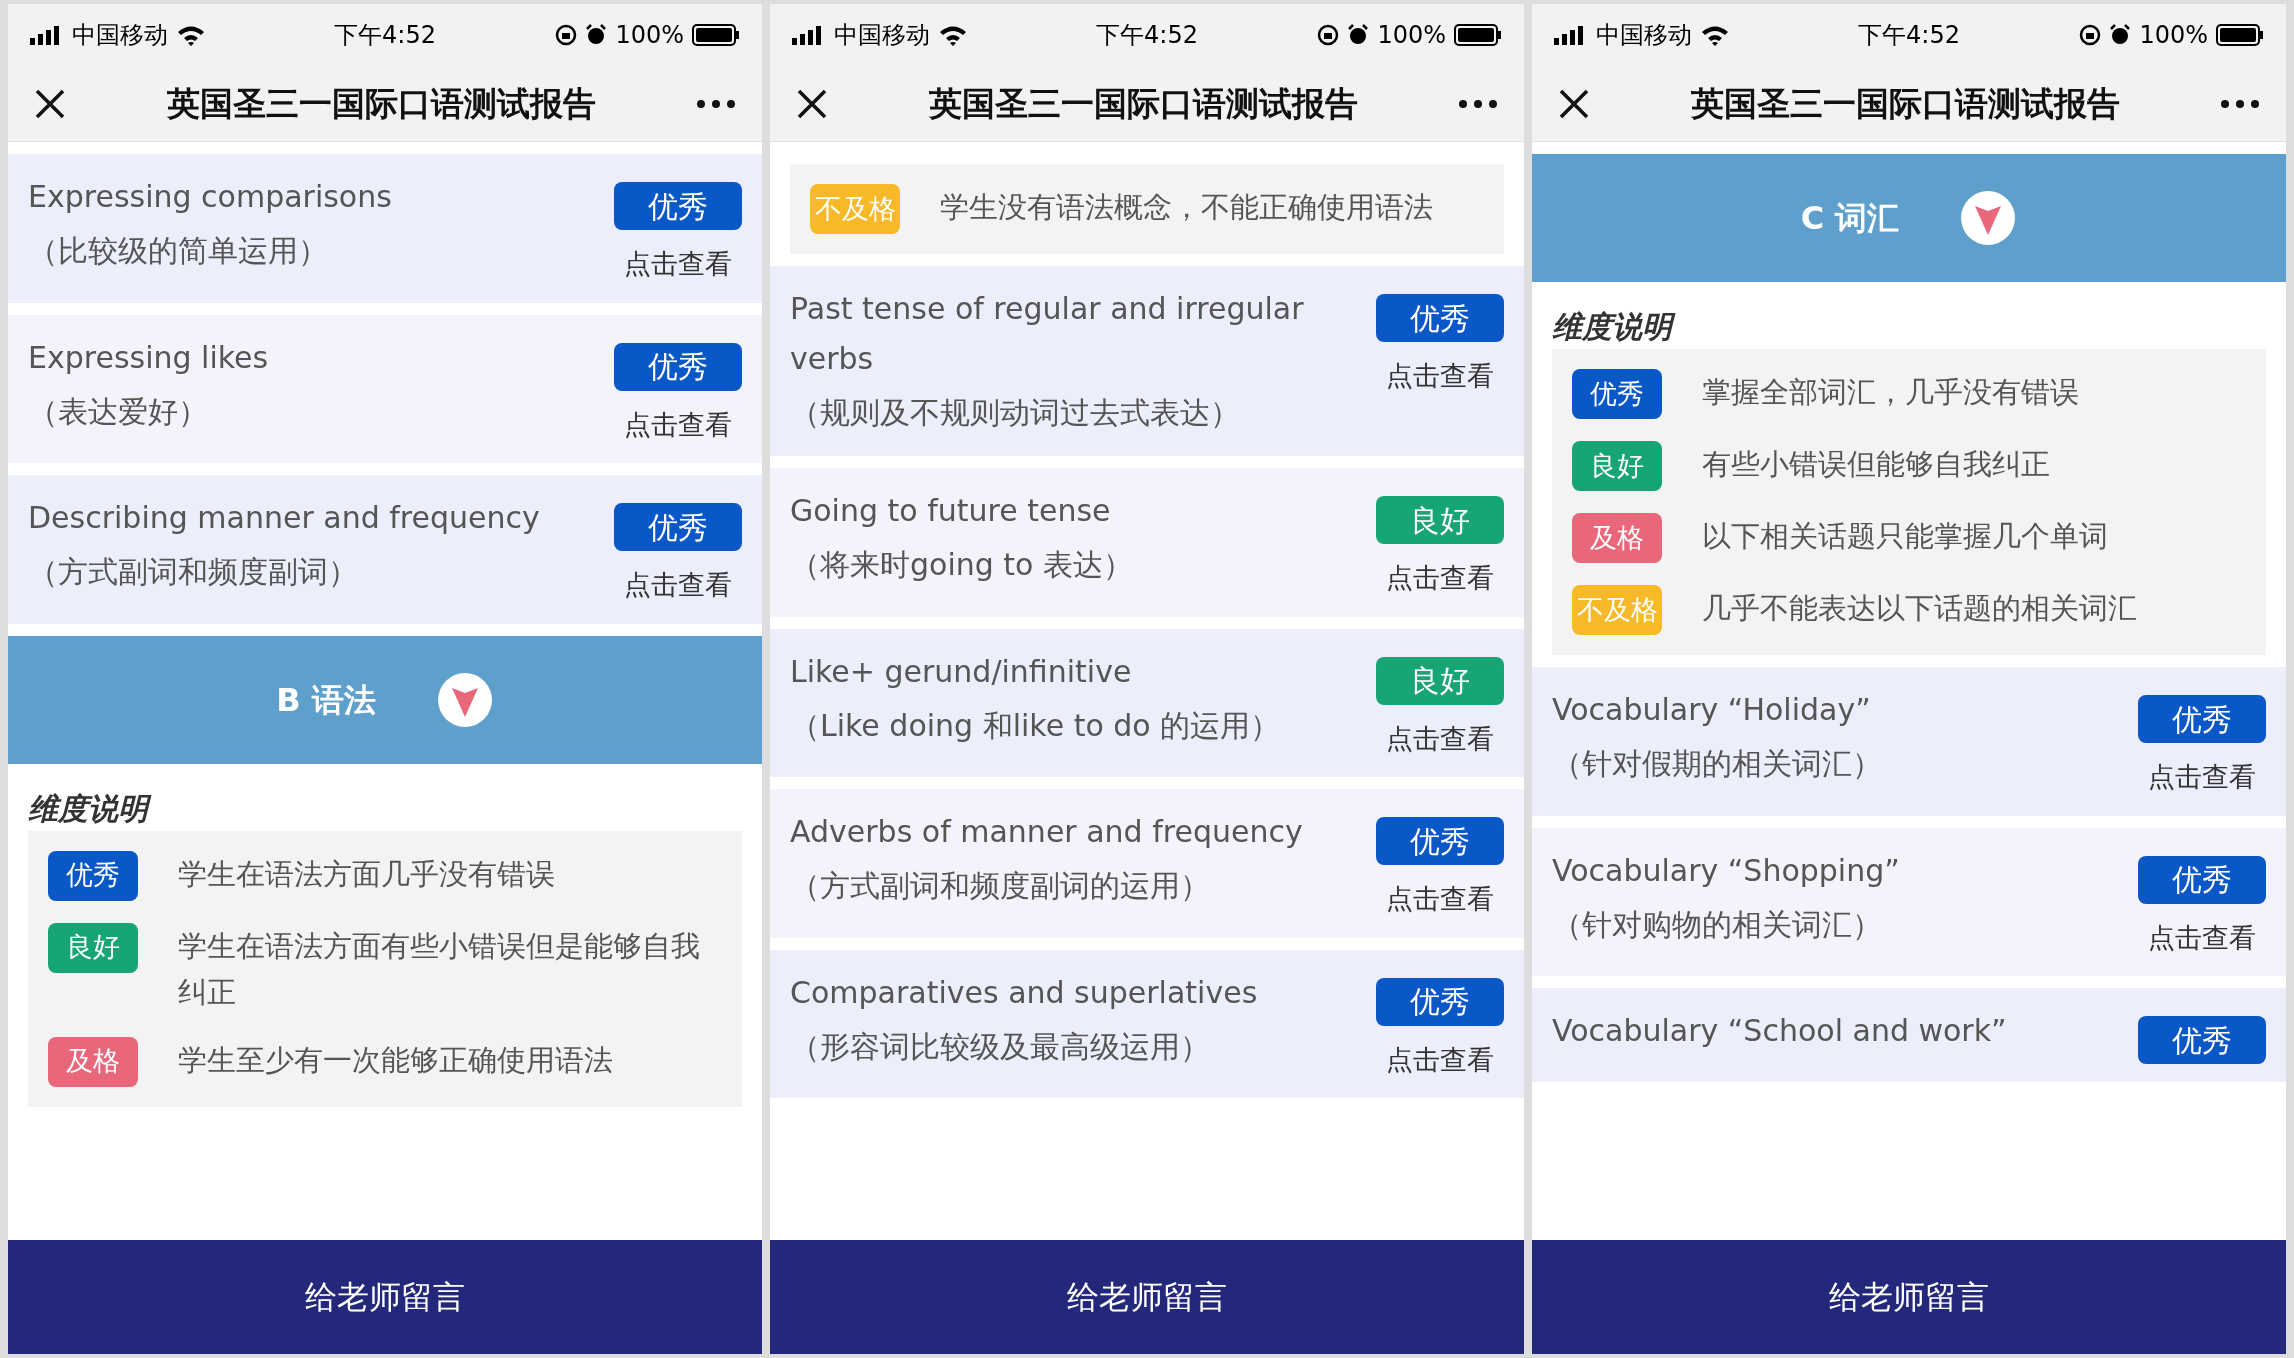 This screenshot has width=2294, height=1358. What do you see at coordinates (210, 197) in the screenshot?
I see `item-title: Expressing comparisons` at bounding box center [210, 197].